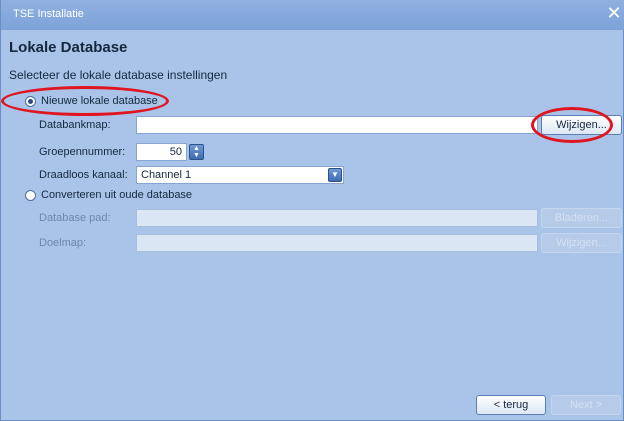 The width and height of the screenshot is (624, 421). Describe the element at coordinates (312, 15) in the screenshot. I see `title-bar: TSE Installatie ✕` at that location.